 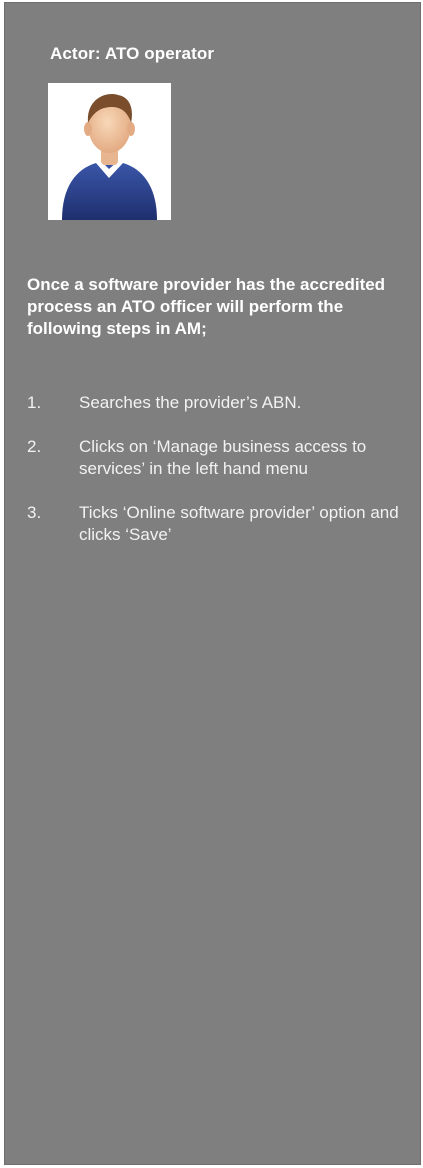 I want to click on avatar, so click(x=109, y=151).